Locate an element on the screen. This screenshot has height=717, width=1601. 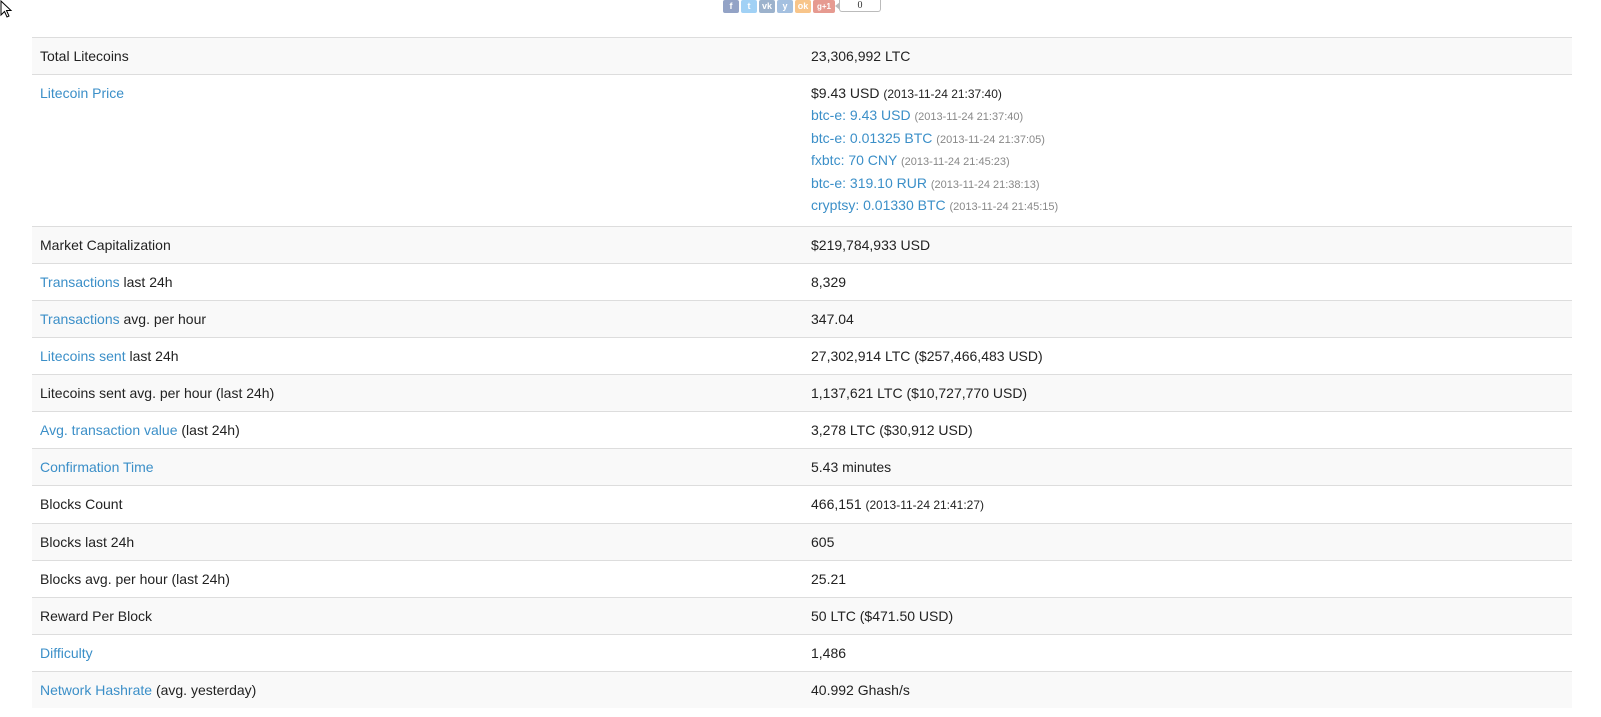
quote-time: (2013-11-24 21:38:13) is located at coordinates (985, 184).